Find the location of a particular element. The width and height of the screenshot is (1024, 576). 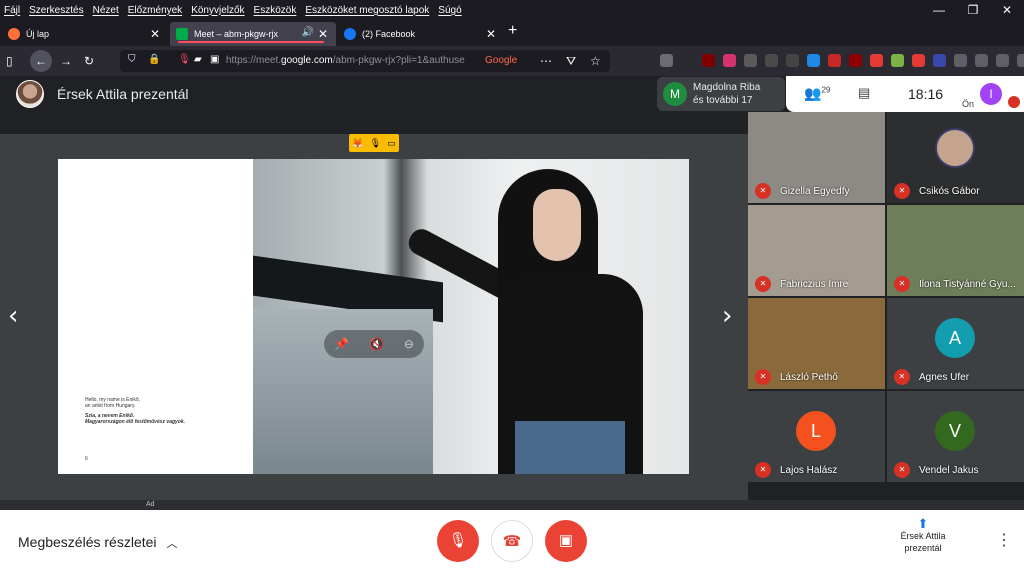

camera-blocked-icon: ▰ is located at coordinates (198, 59).